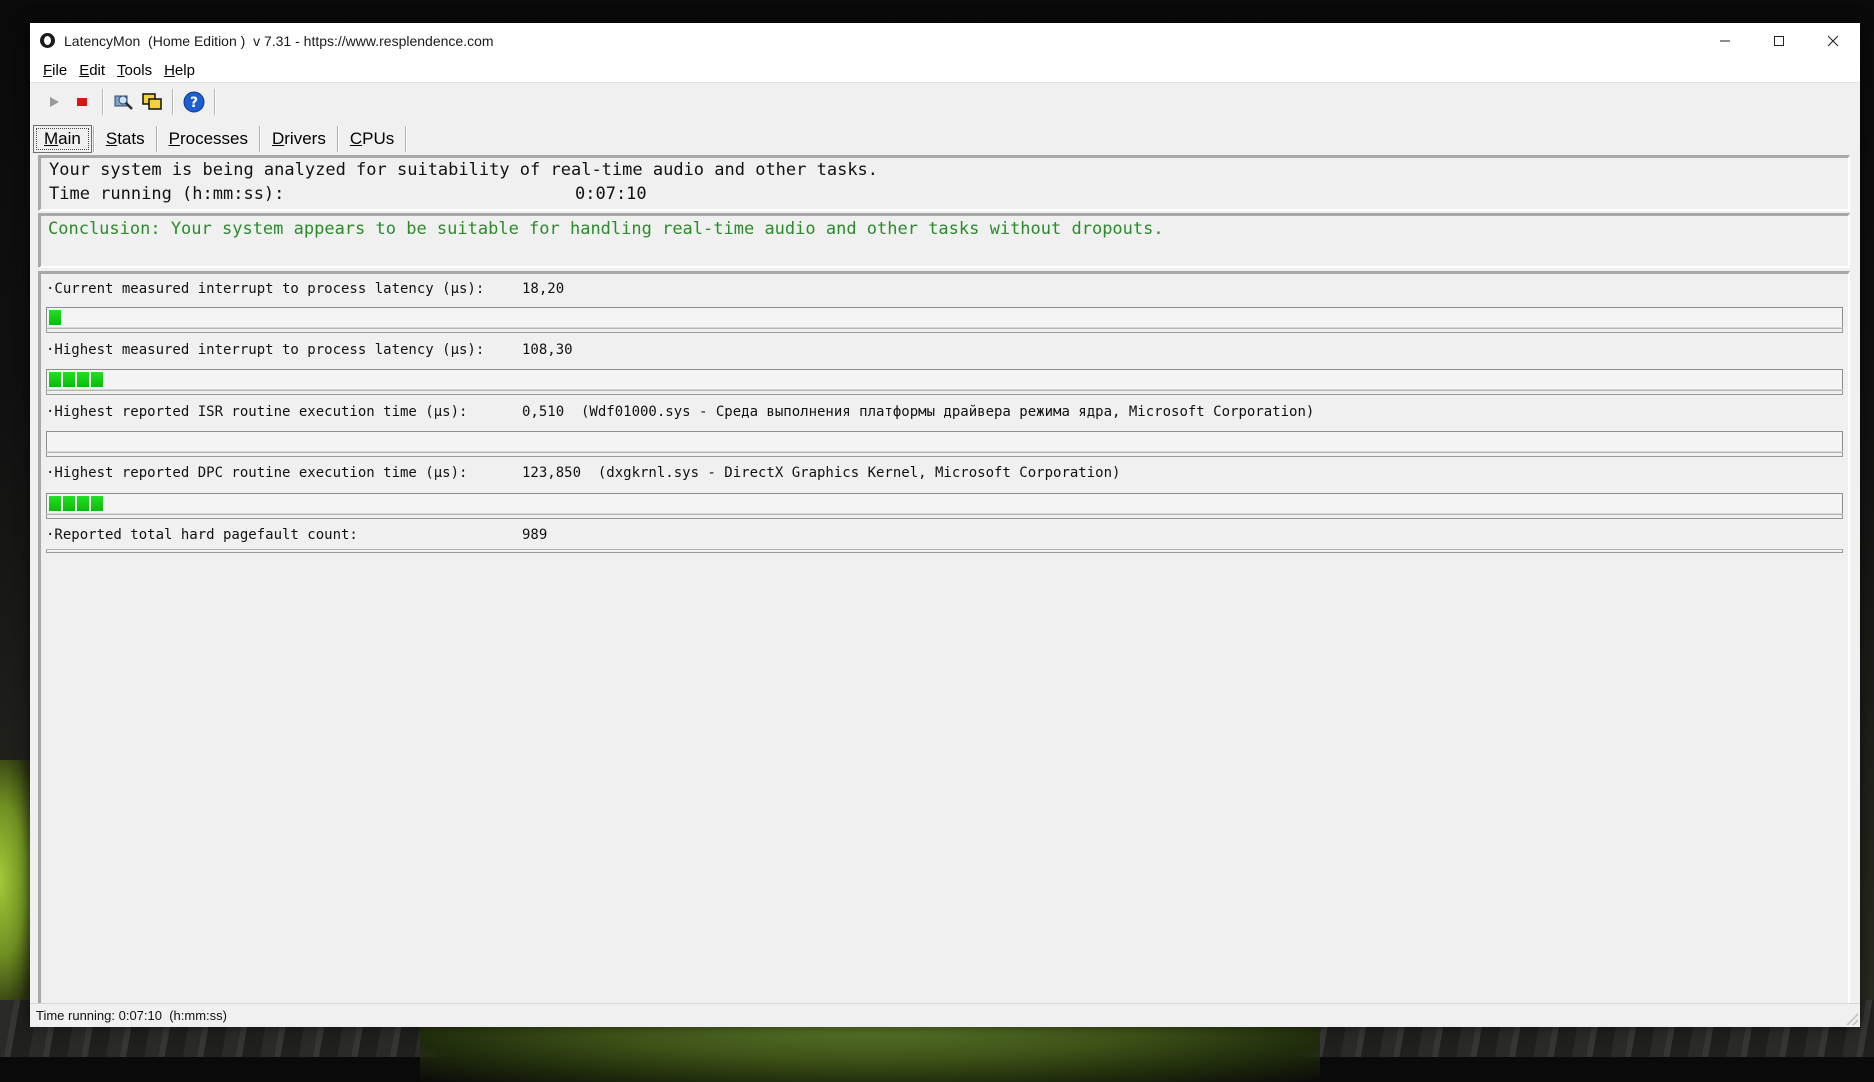 The image size is (1874, 1082). I want to click on minimize-button, so click(1725, 40).